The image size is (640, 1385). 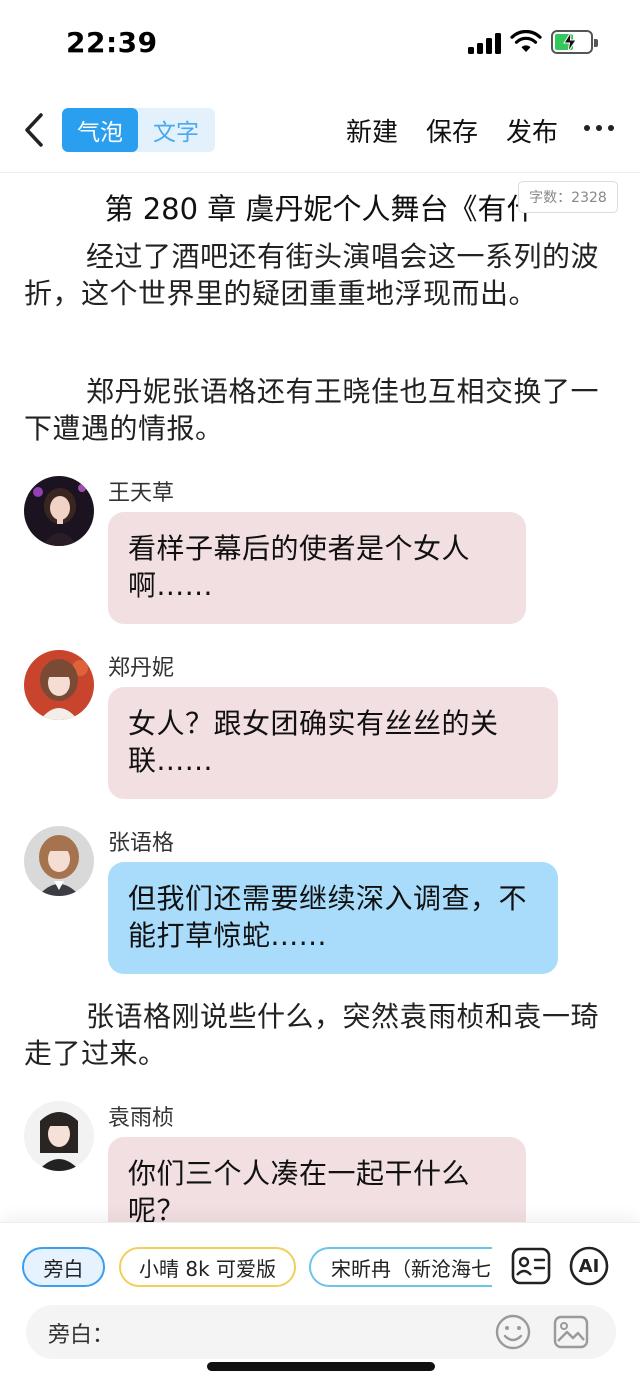 I want to click on role-manager-button, so click(x=531, y=1266).